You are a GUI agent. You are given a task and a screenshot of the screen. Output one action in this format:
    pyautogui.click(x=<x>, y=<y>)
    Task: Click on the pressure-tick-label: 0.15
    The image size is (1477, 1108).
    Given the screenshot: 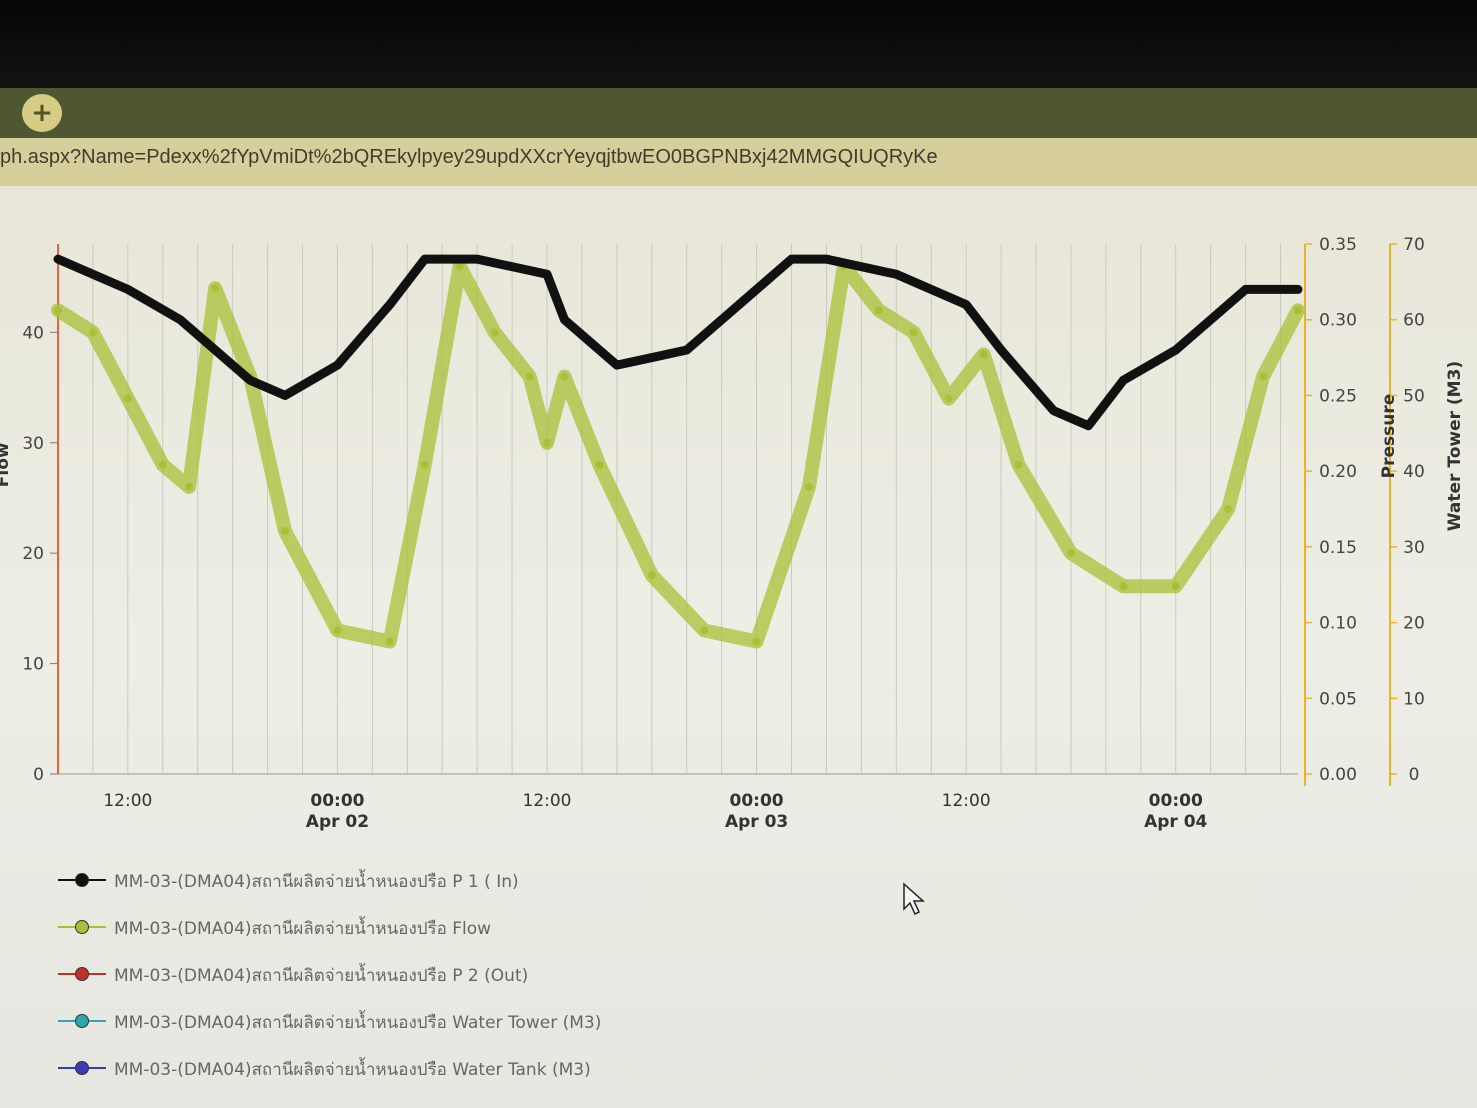 What is the action you would take?
    pyautogui.click(x=1338, y=548)
    